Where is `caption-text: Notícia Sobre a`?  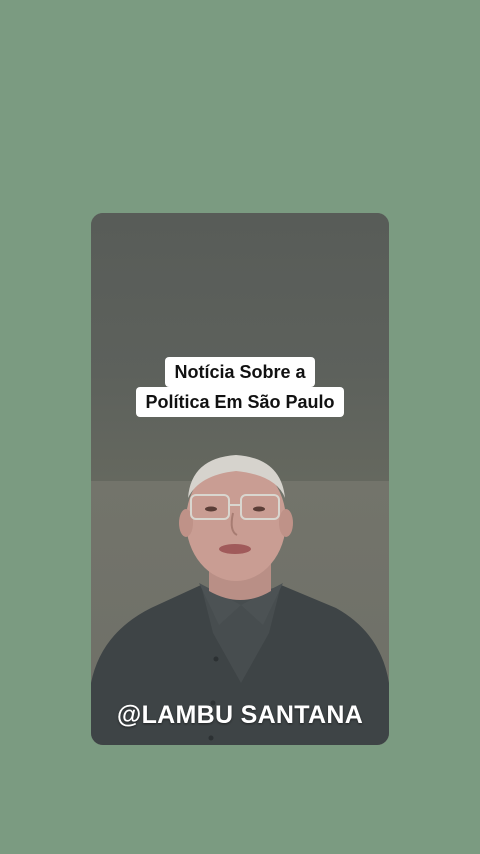
caption-text: Notícia Sobre a is located at coordinates (240, 372).